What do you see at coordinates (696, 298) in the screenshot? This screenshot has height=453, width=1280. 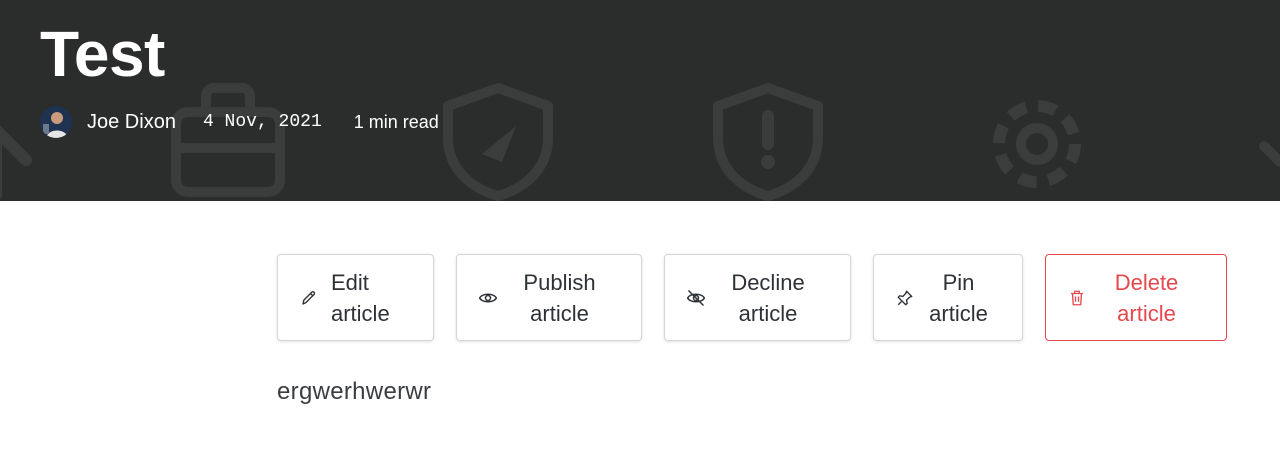 I see `eye-off-icon` at bounding box center [696, 298].